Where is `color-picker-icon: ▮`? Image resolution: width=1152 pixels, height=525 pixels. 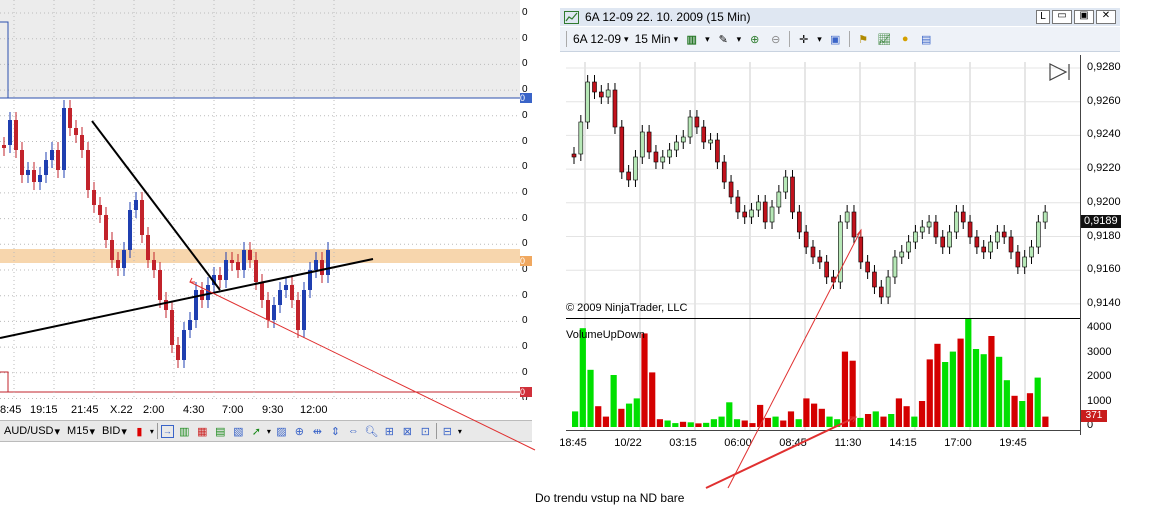 color-picker-icon: ▮ is located at coordinates (139, 431).